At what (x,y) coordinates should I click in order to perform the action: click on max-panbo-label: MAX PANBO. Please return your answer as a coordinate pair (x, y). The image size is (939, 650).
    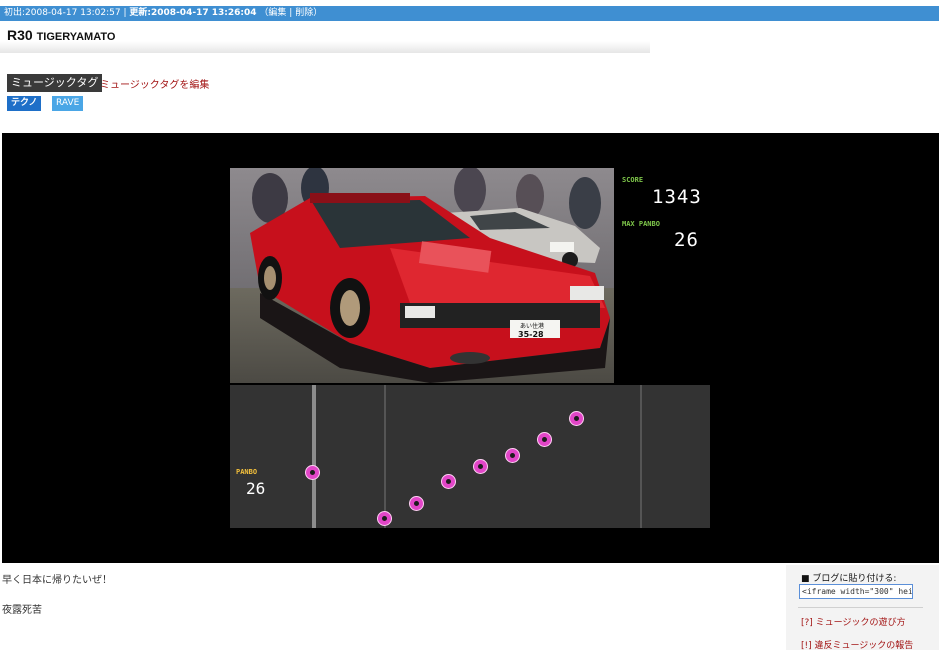
    Looking at the image, I should click on (641, 224).